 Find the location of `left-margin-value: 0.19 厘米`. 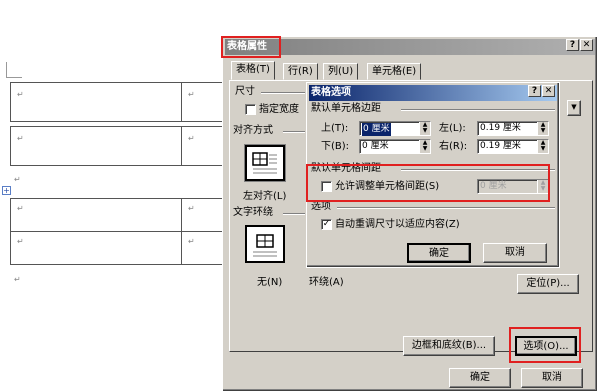

left-margin-value: 0.19 厘米 is located at coordinates (500, 128).